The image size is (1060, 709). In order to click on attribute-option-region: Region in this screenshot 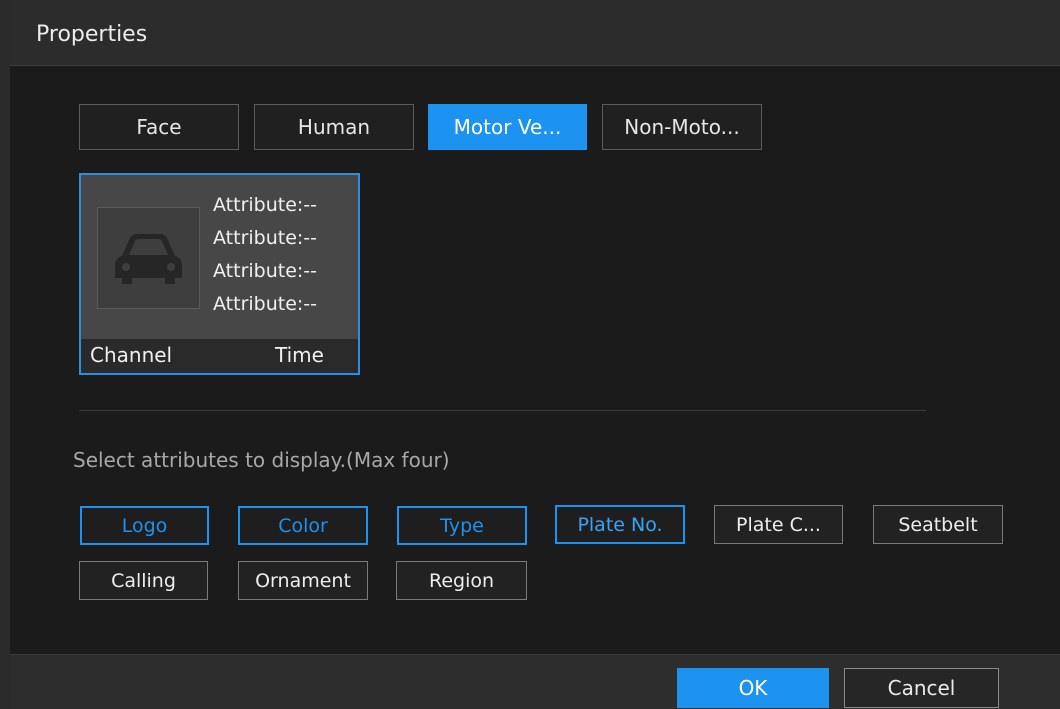, I will do `click(461, 580)`.